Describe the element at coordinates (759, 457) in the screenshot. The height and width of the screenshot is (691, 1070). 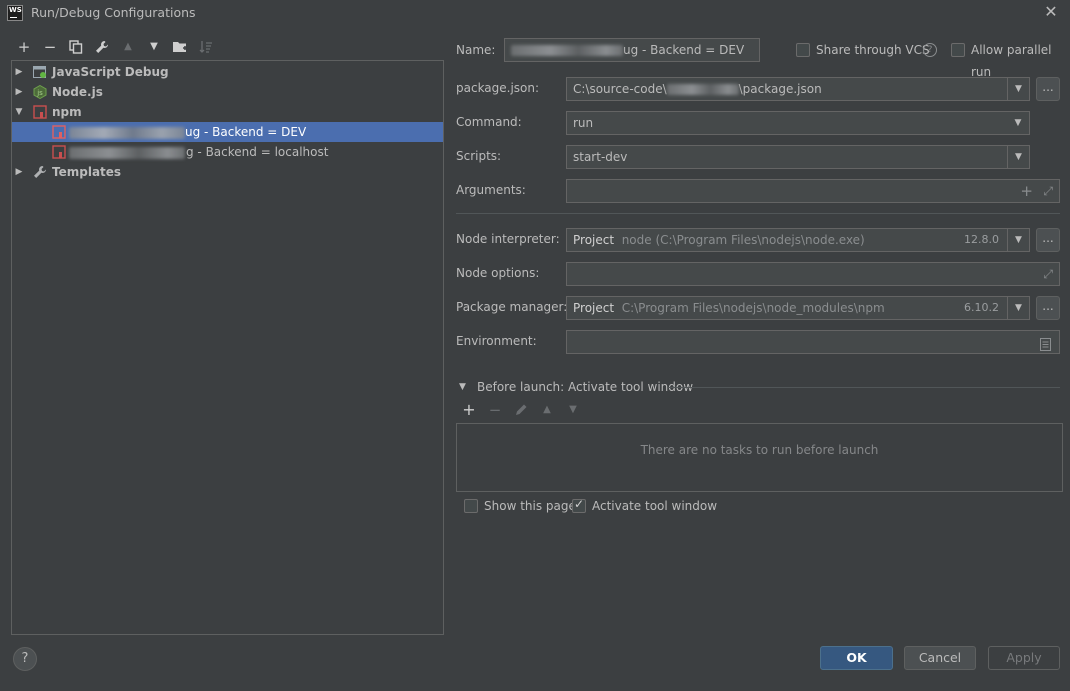
I see `before-launch-task-list: There are no tasks to run before launch` at that location.